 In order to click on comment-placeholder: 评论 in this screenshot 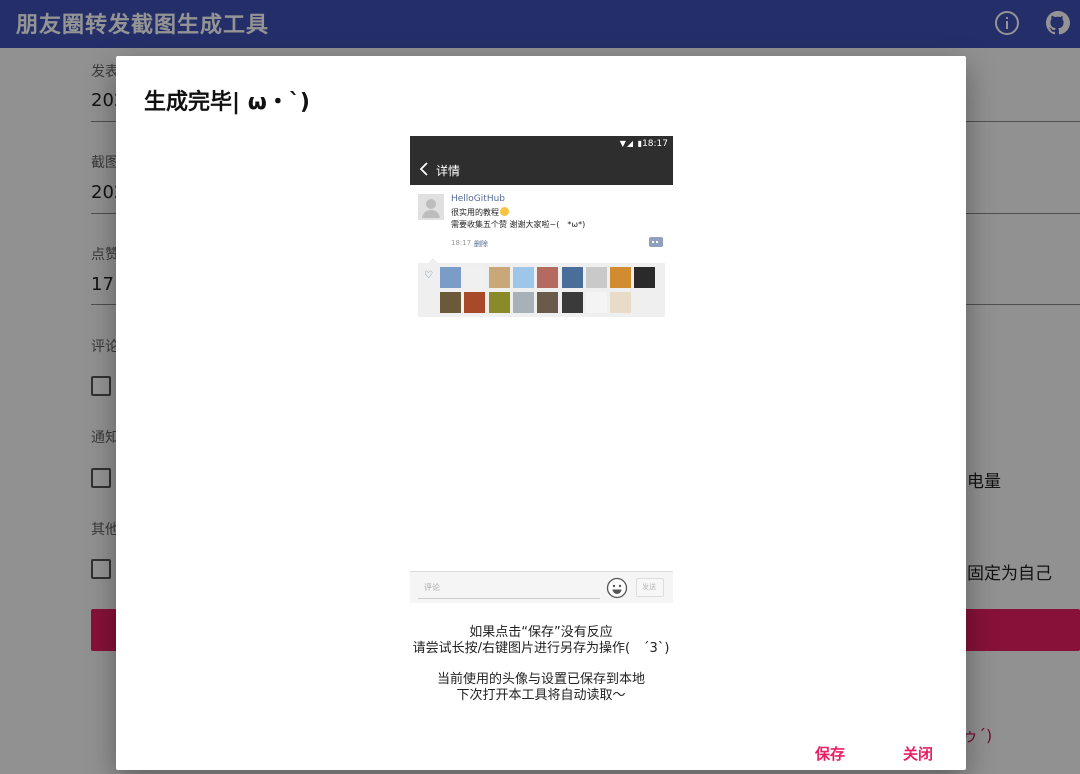, I will do `click(432, 587)`.